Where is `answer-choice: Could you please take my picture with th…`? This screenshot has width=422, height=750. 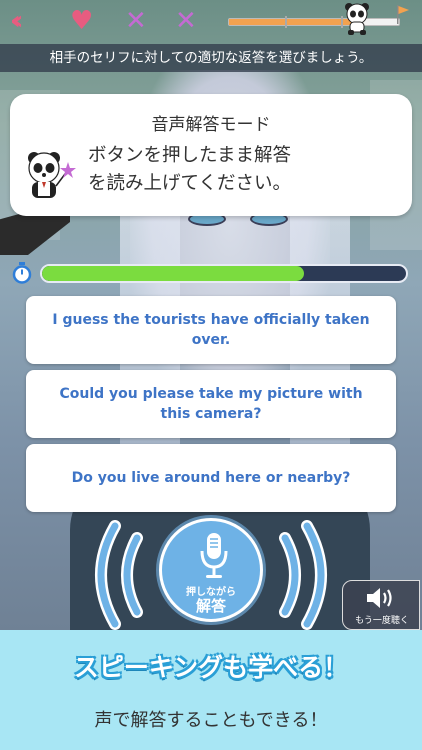 answer-choice: Could you please take my picture with th… is located at coordinates (211, 404).